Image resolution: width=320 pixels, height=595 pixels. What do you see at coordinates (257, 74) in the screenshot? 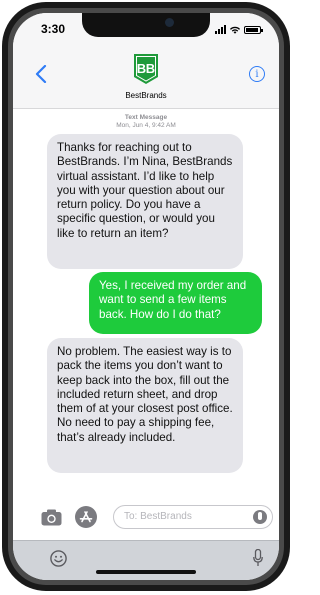
I see `info-icon: i` at bounding box center [257, 74].